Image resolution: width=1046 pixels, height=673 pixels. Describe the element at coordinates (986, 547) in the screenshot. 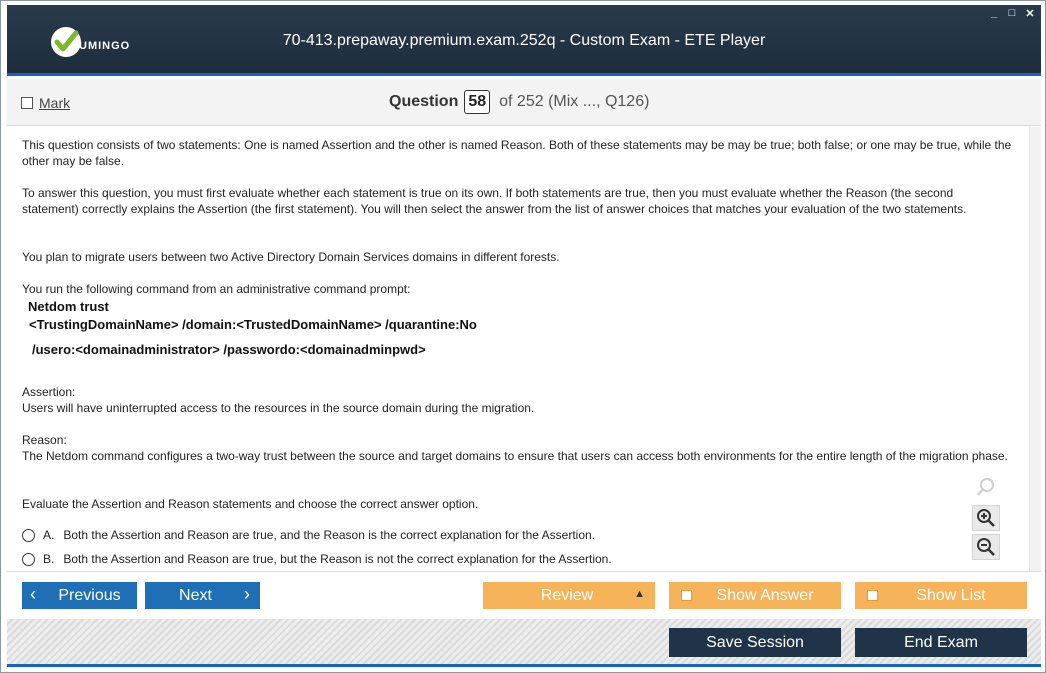

I see `zoom-out-icon` at that location.